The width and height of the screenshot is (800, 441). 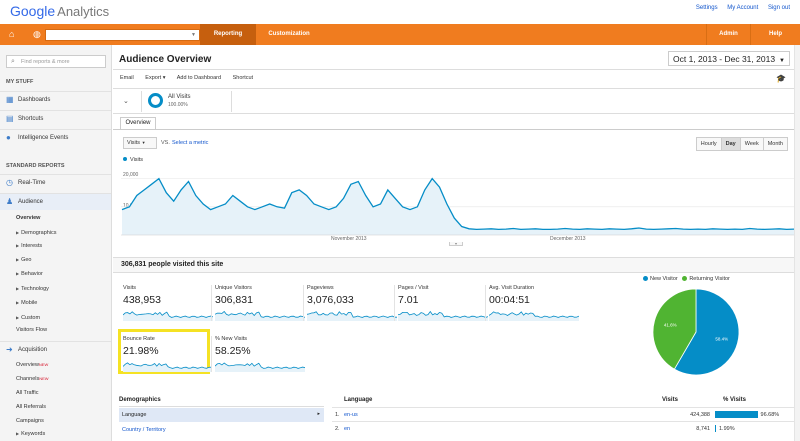 What do you see at coordinates (28, 318) in the screenshot?
I see `sidebar-subitem-custom: ▶ Custom` at bounding box center [28, 318].